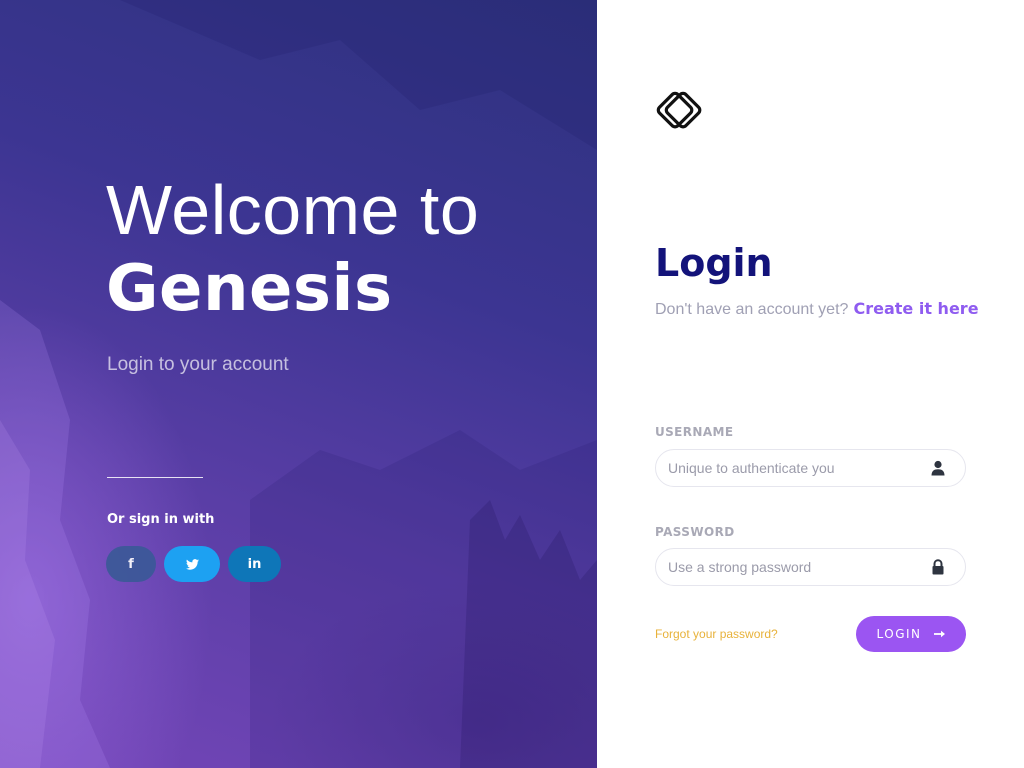 The height and width of the screenshot is (768, 1024). Describe the element at coordinates (793, 567) in the screenshot. I see `password-input` at that location.